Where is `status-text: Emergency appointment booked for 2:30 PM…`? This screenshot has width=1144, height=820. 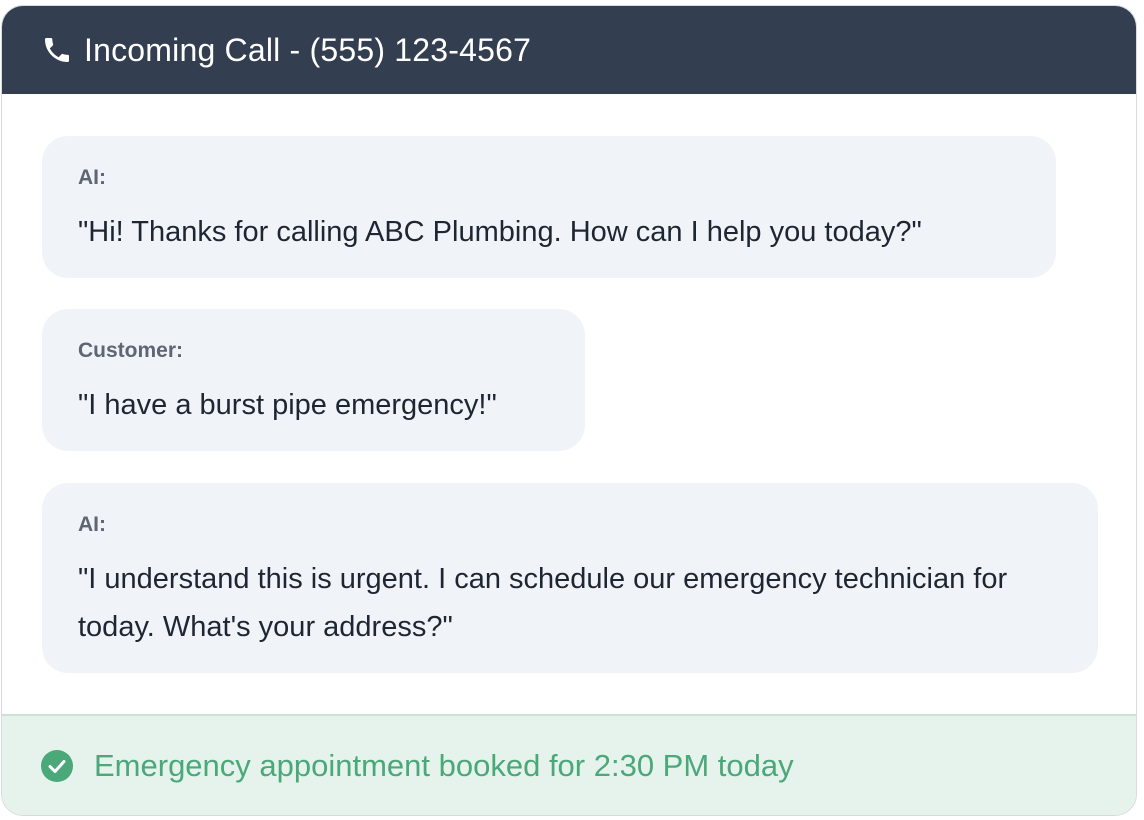 status-text: Emergency appointment booked for 2:30 PM… is located at coordinates (444, 765).